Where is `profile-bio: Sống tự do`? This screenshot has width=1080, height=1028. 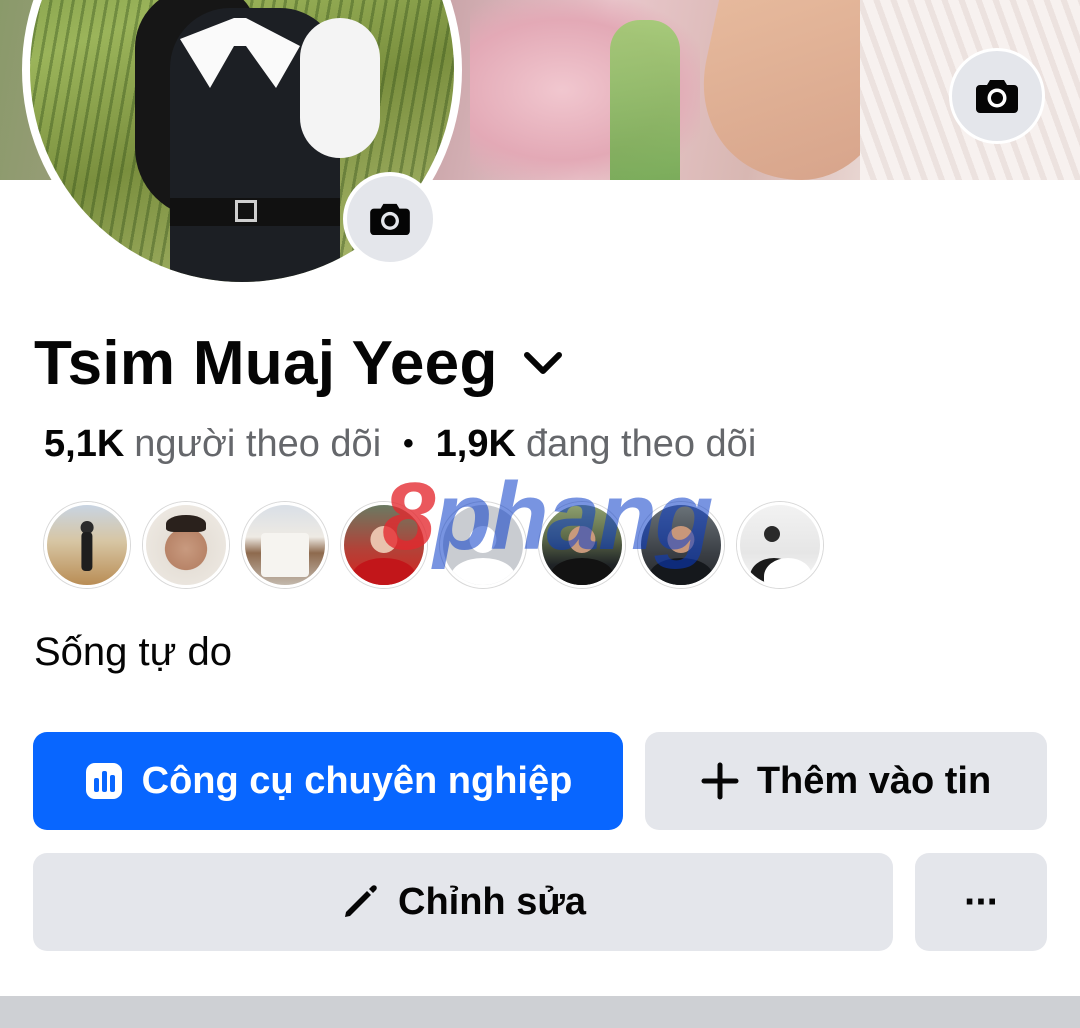
profile-bio: Sống tự do is located at coordinates (133, 652).